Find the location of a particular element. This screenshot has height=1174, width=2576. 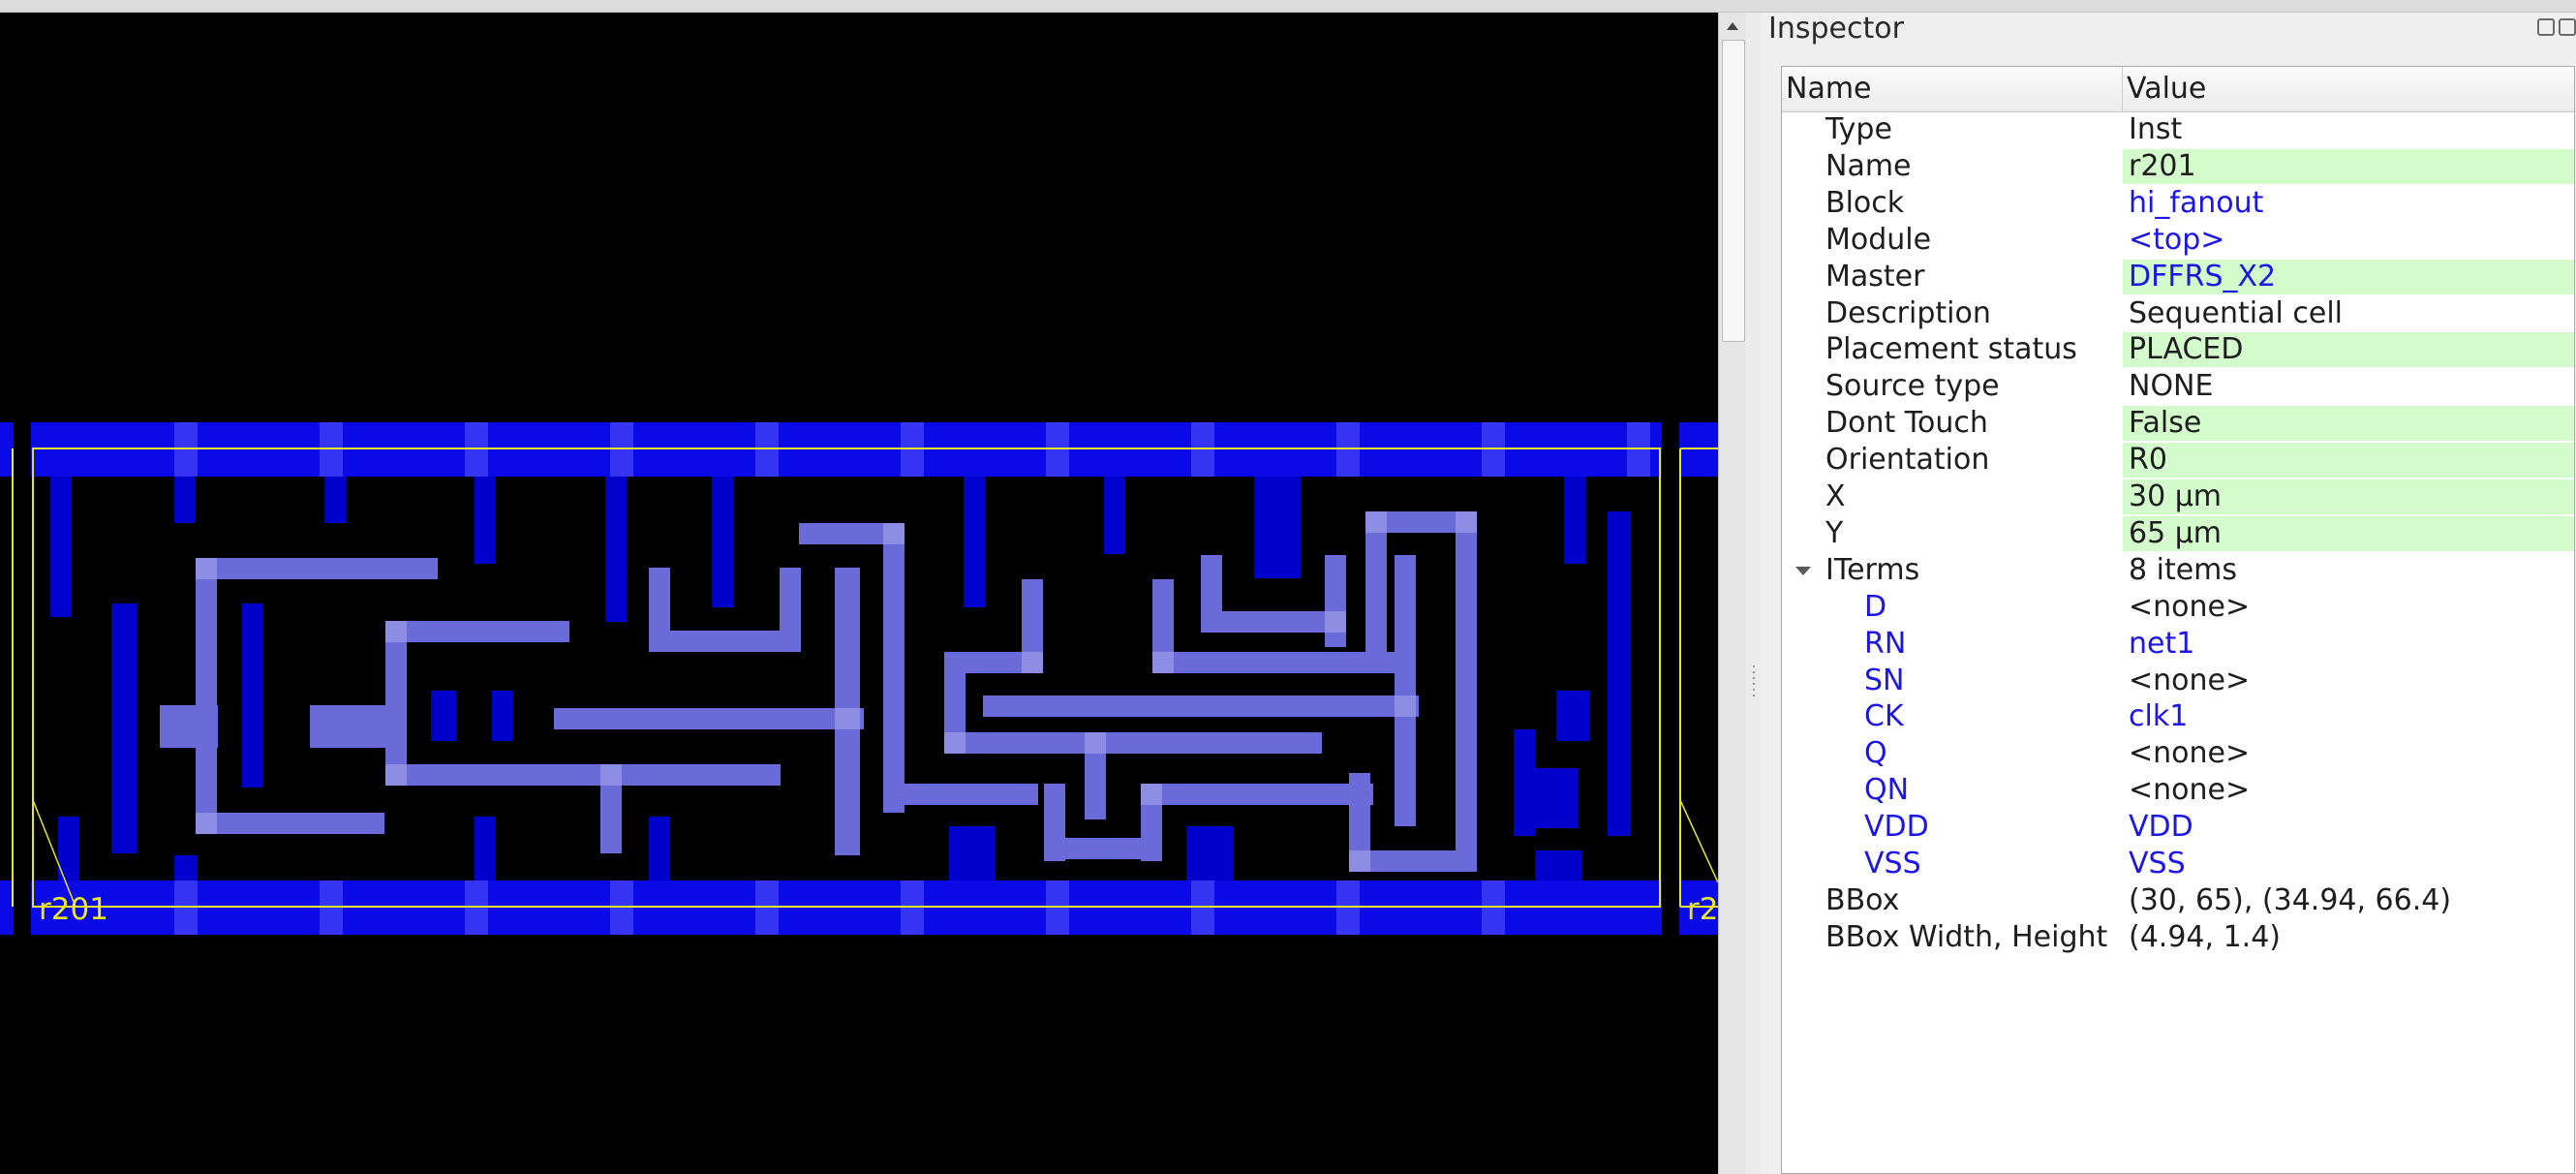

panel-splitter is located at coordinates (1754, 593).